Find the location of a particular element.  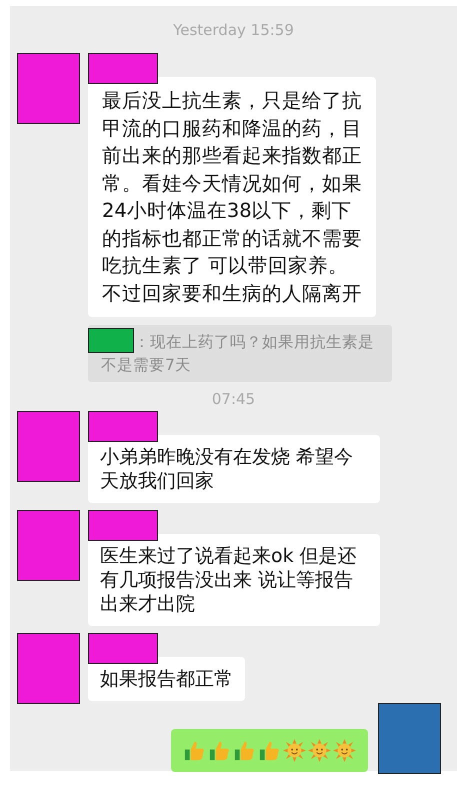

message-bubble: 如果报告都正常 is located at coordinates (166, 679).